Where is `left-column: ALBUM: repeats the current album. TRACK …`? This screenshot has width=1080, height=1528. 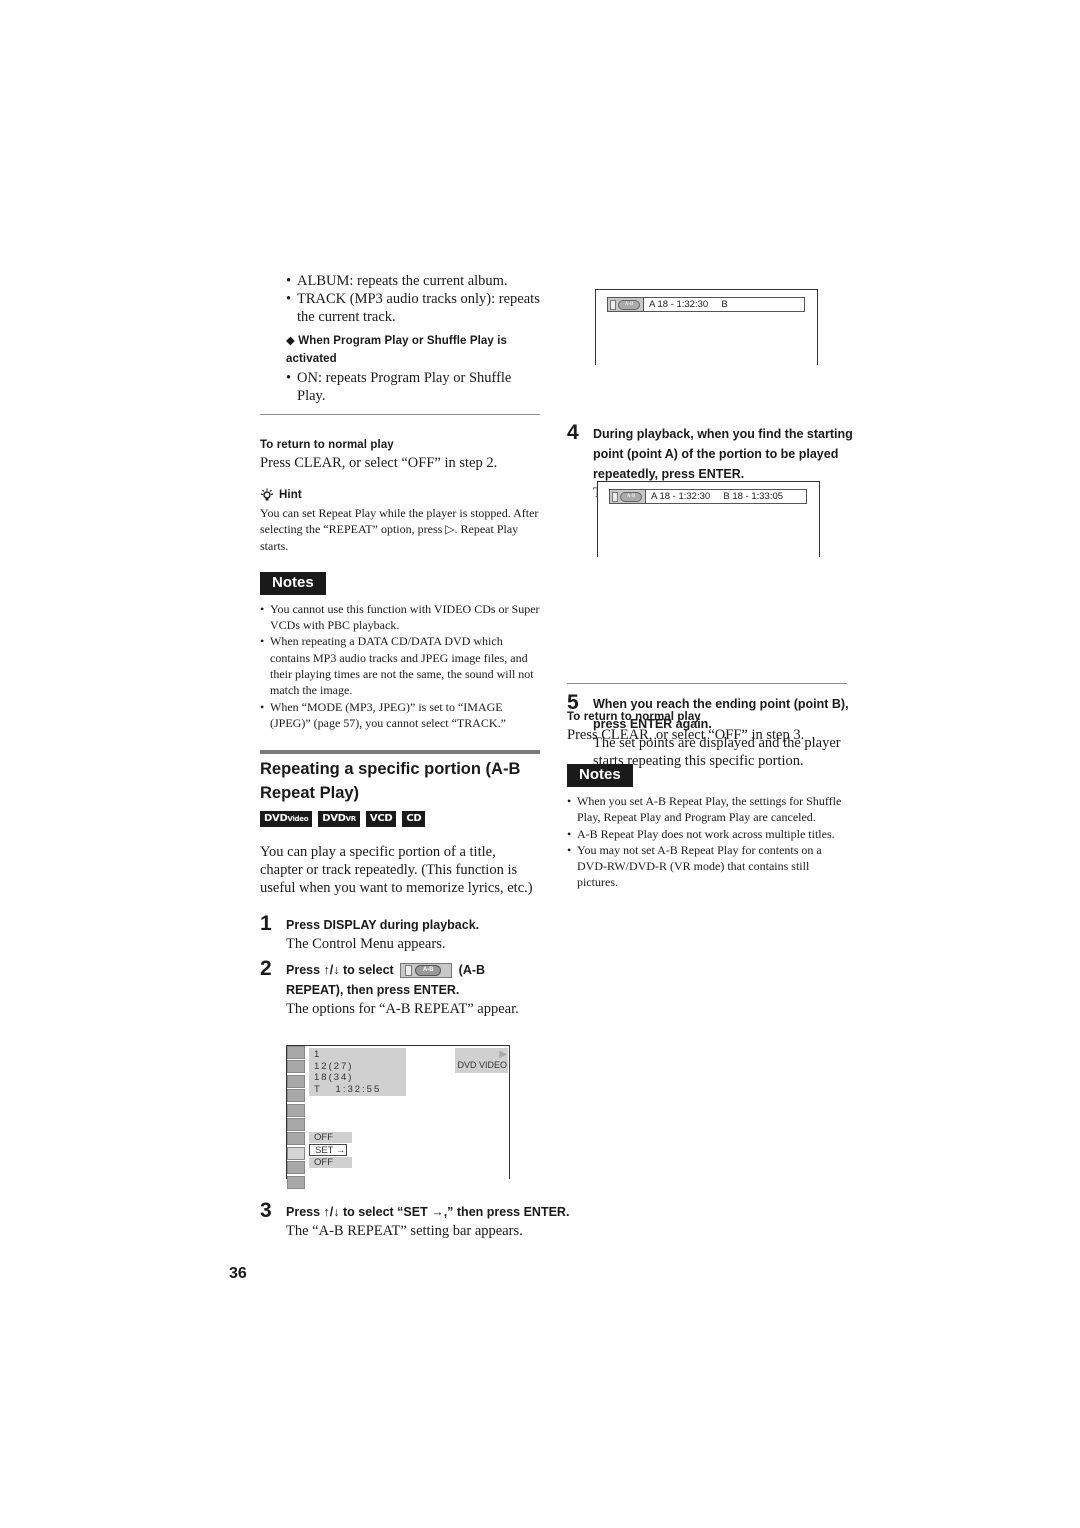 left-column: ALBUM: repeats the current album. TRACK … is located at coordinates (400, 645).